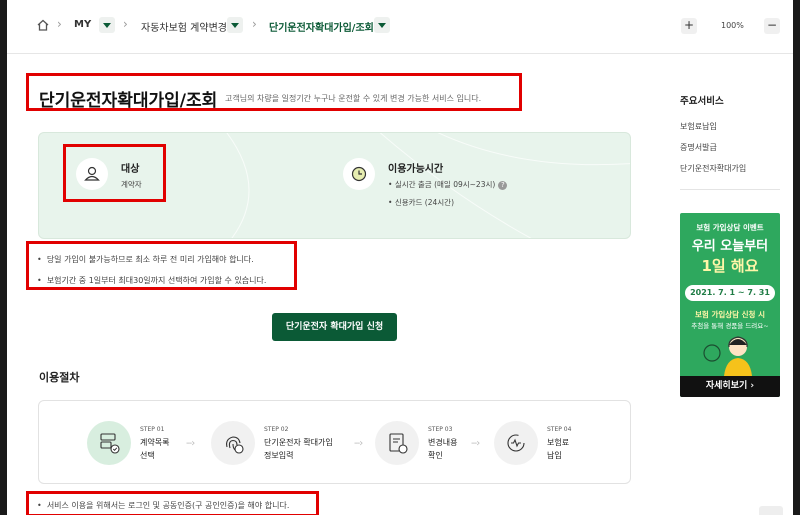 The width and height of the screenshot is (800, 515). I want to click on notice-text: 서비스 이용을 위해서는 로그인 및 공동인증(구 공인인증)을 해야 합니다., so click(168, 505).